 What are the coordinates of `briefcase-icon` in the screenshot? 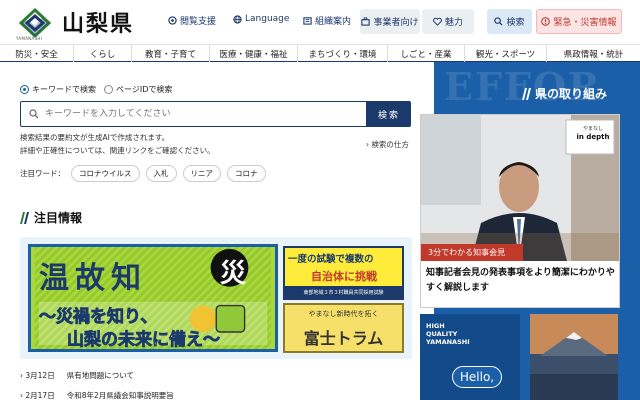 It's located at (366, 21).